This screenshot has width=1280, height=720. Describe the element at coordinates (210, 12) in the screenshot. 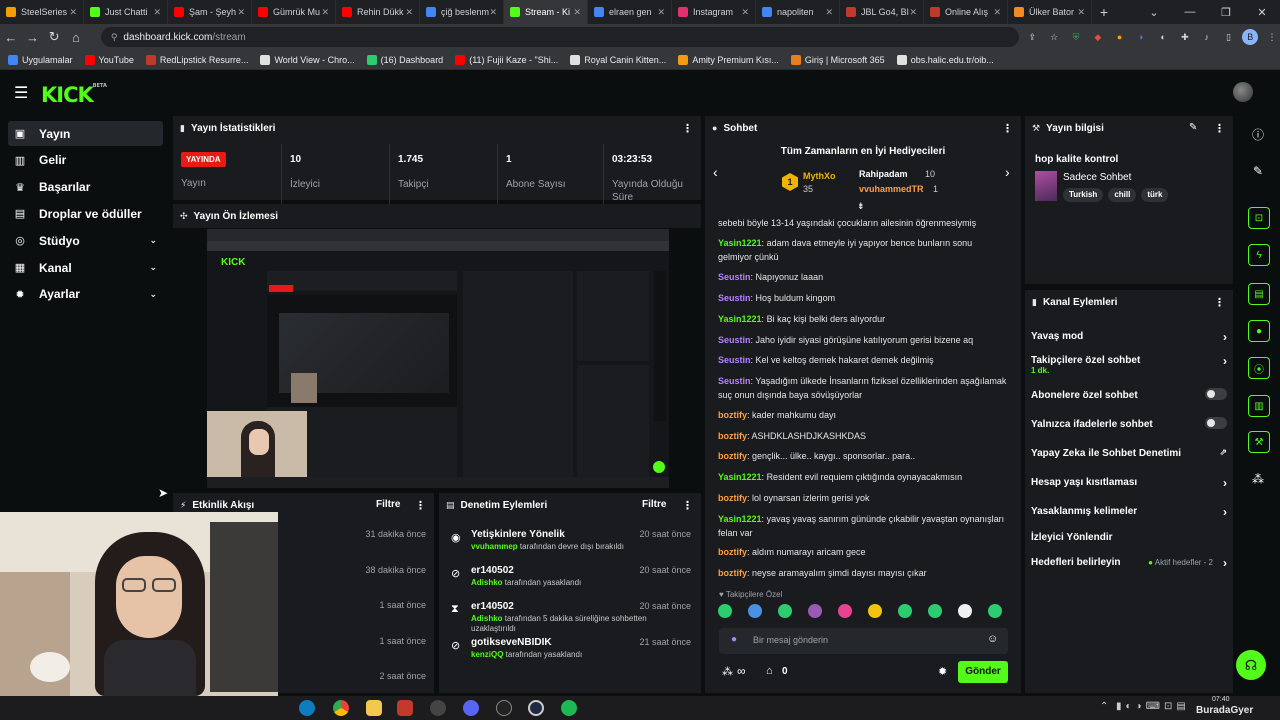

I see `browser-tab: Şam - Şeyh ✕` at that location.